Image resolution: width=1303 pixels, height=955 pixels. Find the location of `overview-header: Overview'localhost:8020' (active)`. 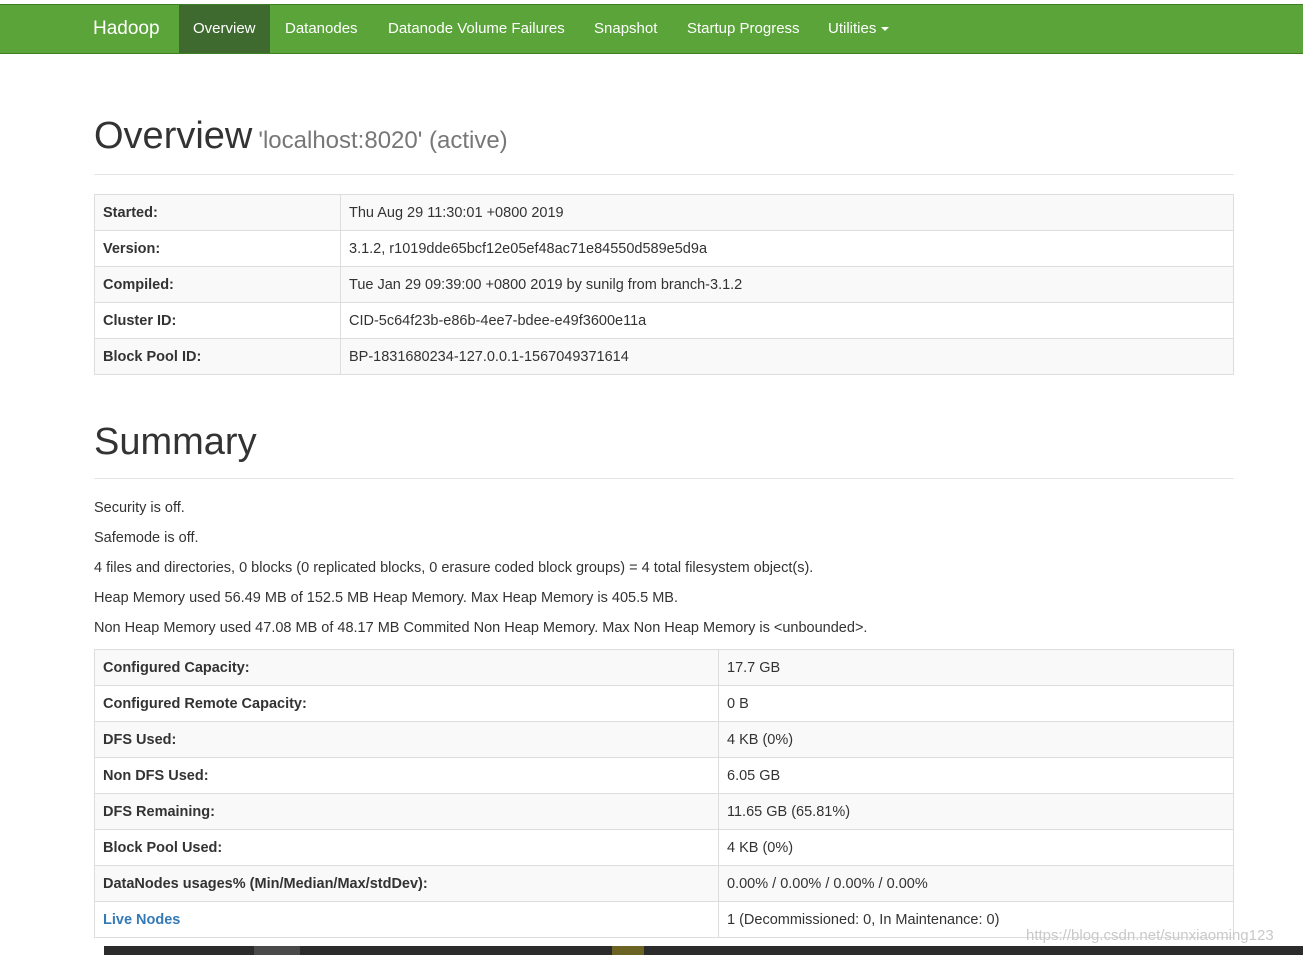

overview-header: Overview'localhost:8020' (active) is located at coordinates (664, 141).